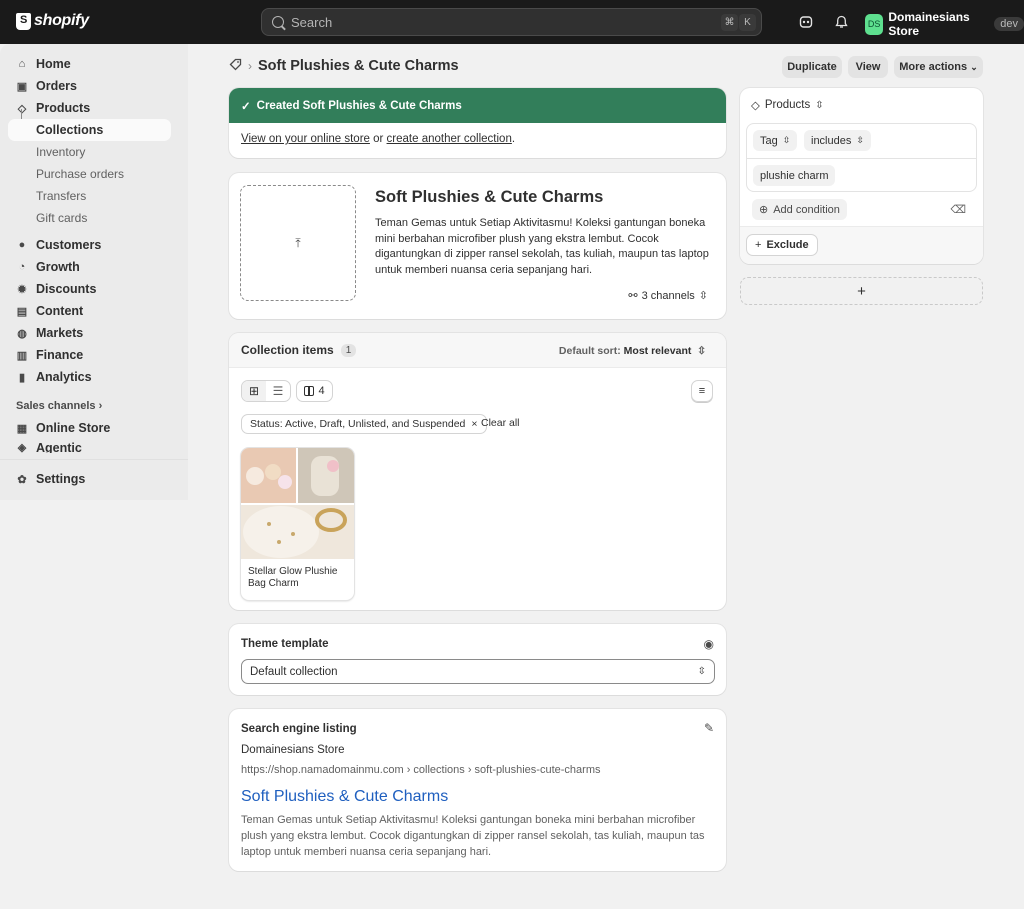  I want to click on sidebar-item-analytics: ▮ Analytics, so click(89, 377).